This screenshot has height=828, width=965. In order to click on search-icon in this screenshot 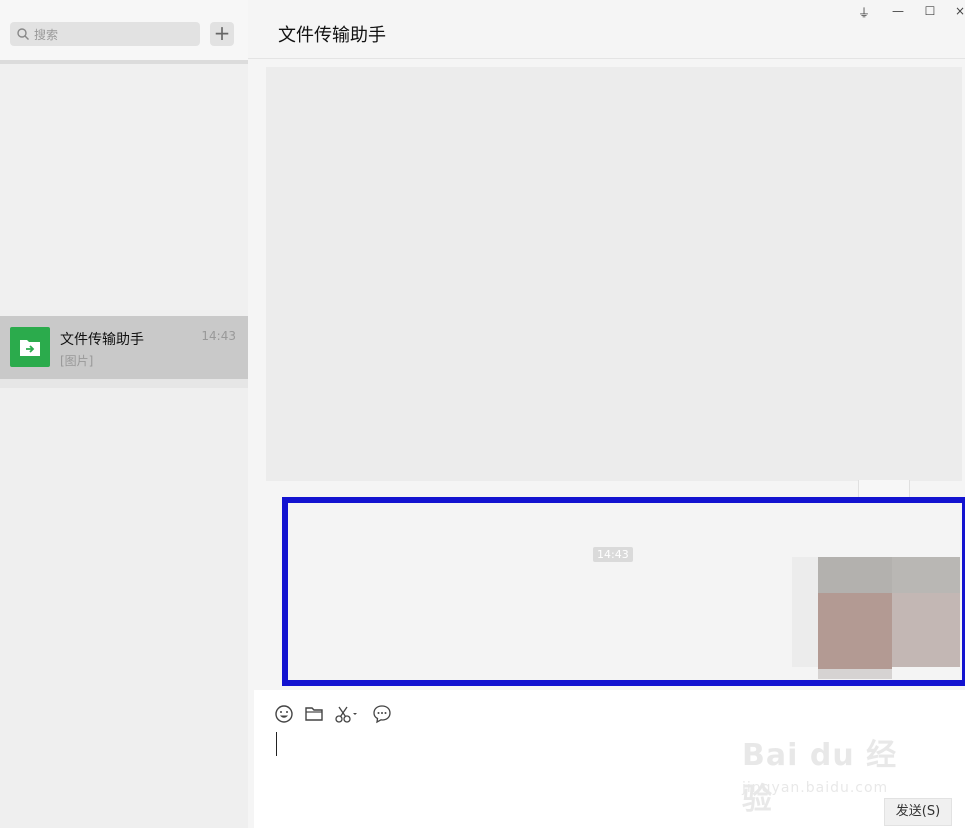, I will do `click(23, 34)`.